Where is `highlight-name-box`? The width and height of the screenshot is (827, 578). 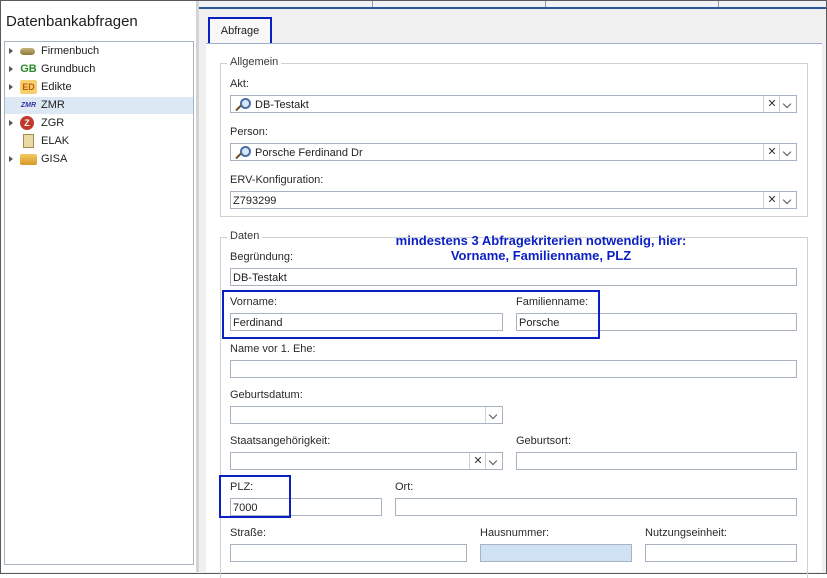
highlight-name-box is located at coordinates (411, 314).